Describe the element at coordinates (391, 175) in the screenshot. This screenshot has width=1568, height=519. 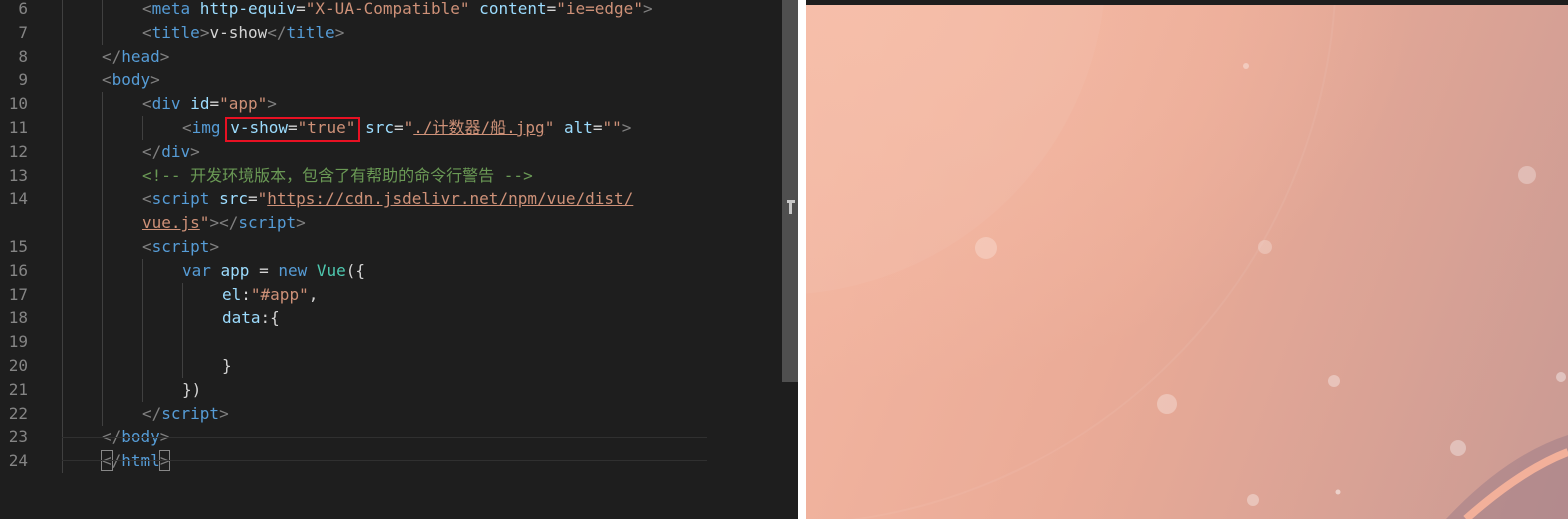
I see `code-line: 13 <!-- 开发环境版本，包含了有帮助的命令行警告 -->` at that location.